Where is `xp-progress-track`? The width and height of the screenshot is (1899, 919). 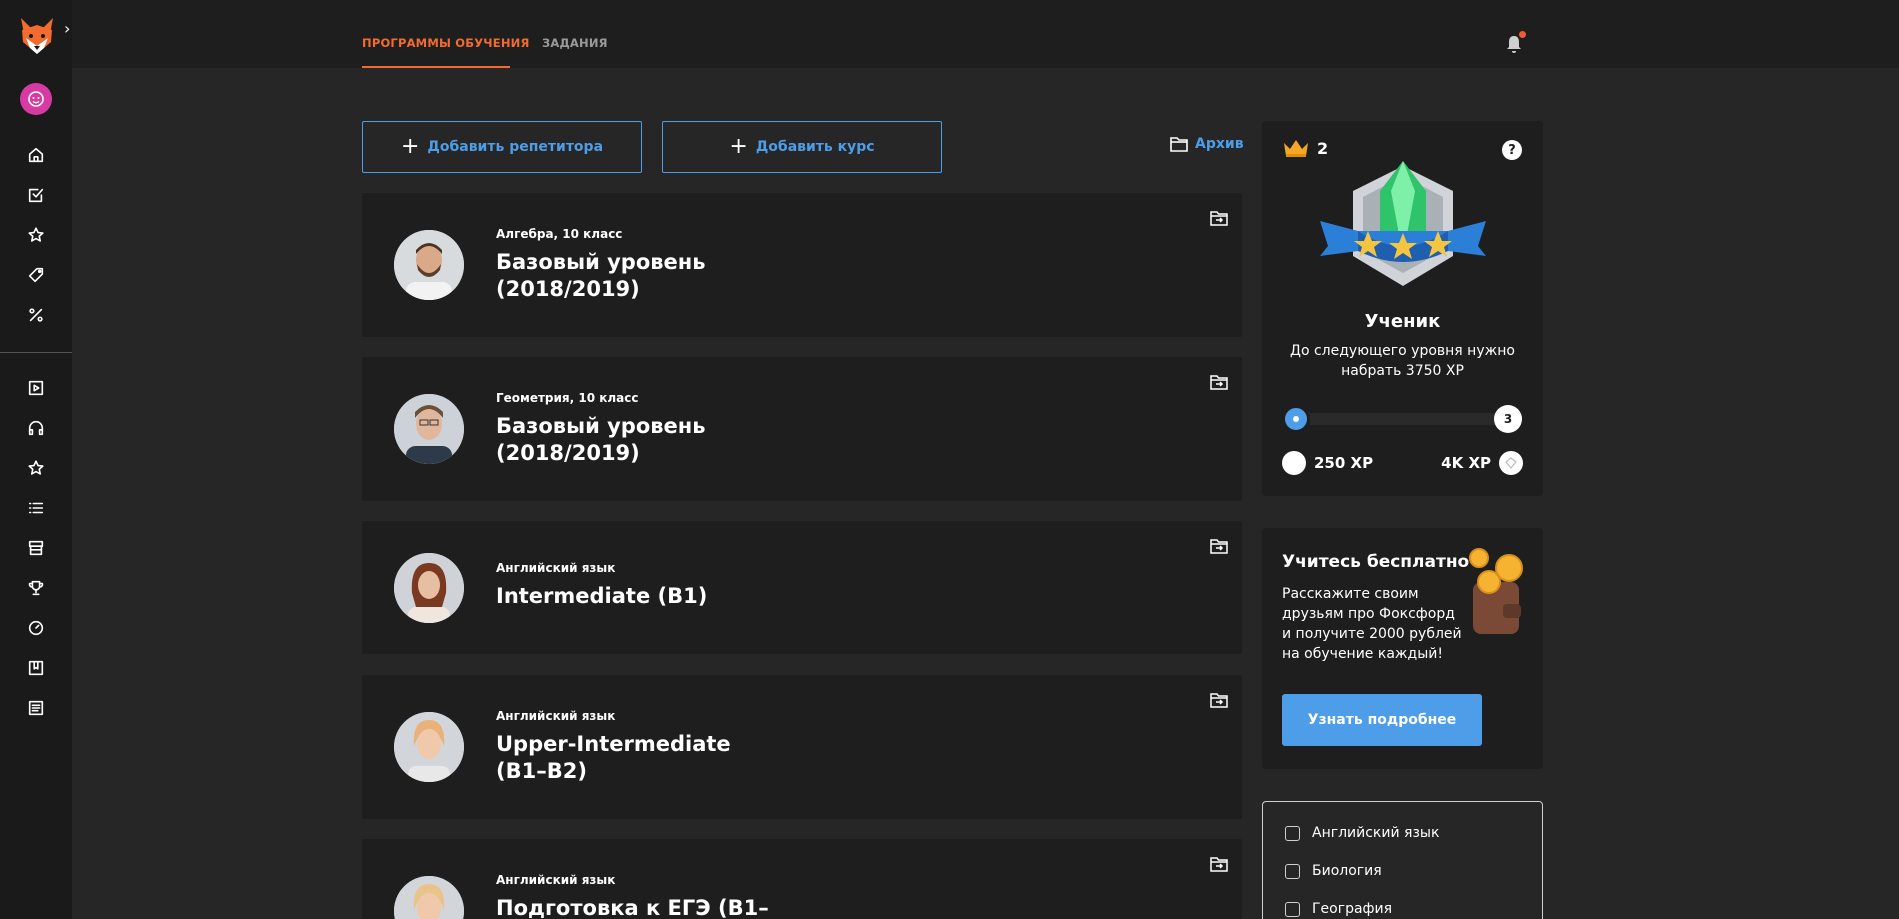 xp-progress-track is located at coordinates (1402, 419).